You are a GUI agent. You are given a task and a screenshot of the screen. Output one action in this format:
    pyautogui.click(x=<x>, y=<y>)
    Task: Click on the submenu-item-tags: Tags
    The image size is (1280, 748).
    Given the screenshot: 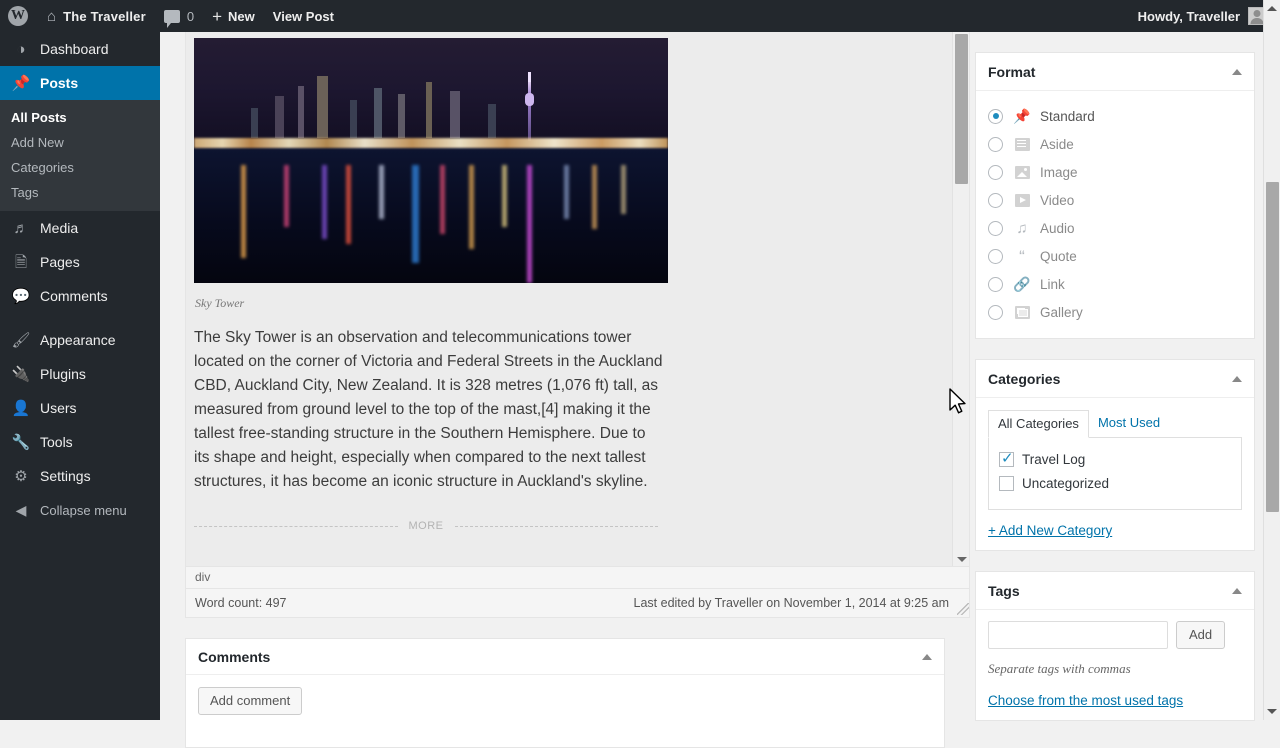 What is the action you would take?
    pyautogui.click(x=80, y=192)
    